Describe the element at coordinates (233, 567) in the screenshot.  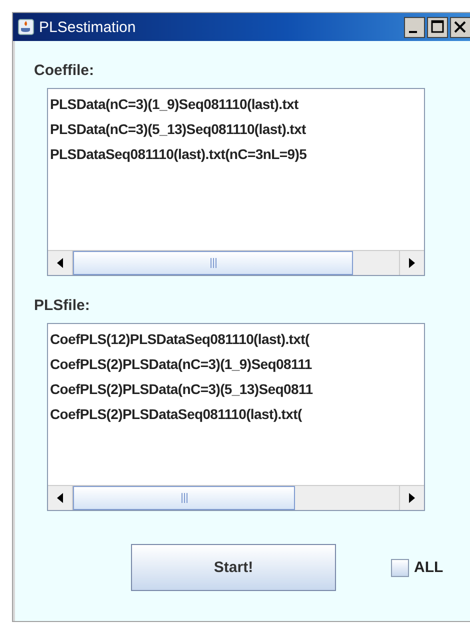
I see `start-button: Start!` at that location.